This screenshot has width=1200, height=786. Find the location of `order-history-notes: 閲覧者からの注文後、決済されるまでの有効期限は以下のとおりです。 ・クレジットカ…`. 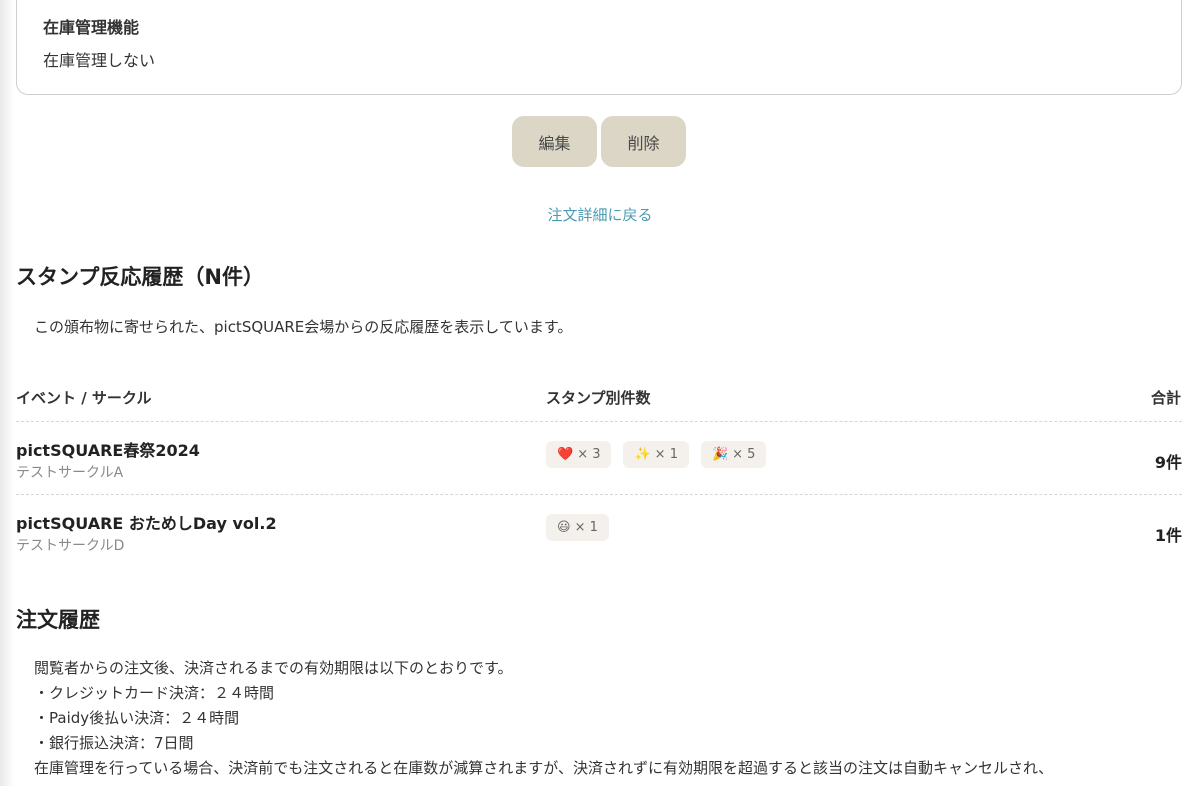

order-history-notes: 閲覧者からの注文後、決済されるまでの有効期限は以下のとおりです。 ・クレジットカ… is located at coordinates (543, 718).